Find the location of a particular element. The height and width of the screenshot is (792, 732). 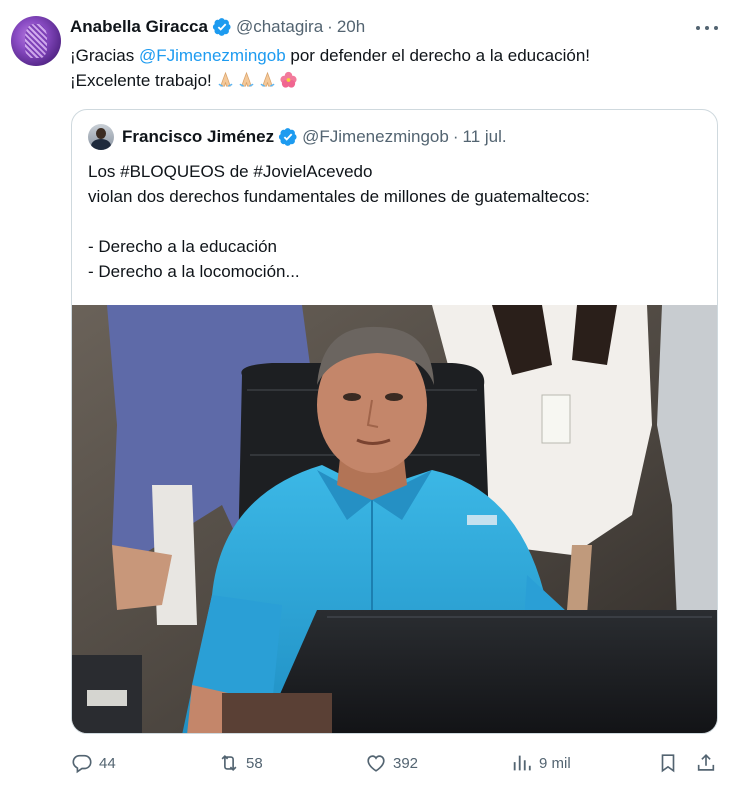

bookmark-icon is located at coordinates (668, 763).